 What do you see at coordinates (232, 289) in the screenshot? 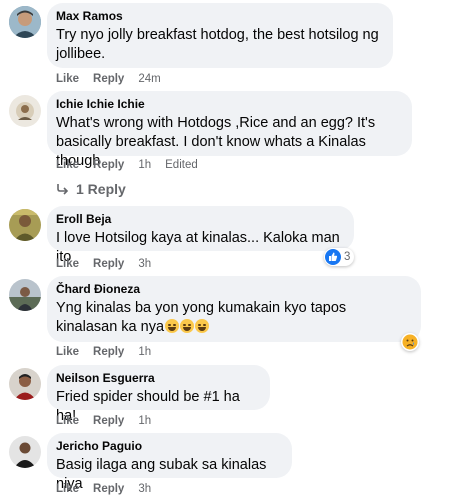
I see `comment-author: Čhard Đioneza` at bounding box center [232, 289].